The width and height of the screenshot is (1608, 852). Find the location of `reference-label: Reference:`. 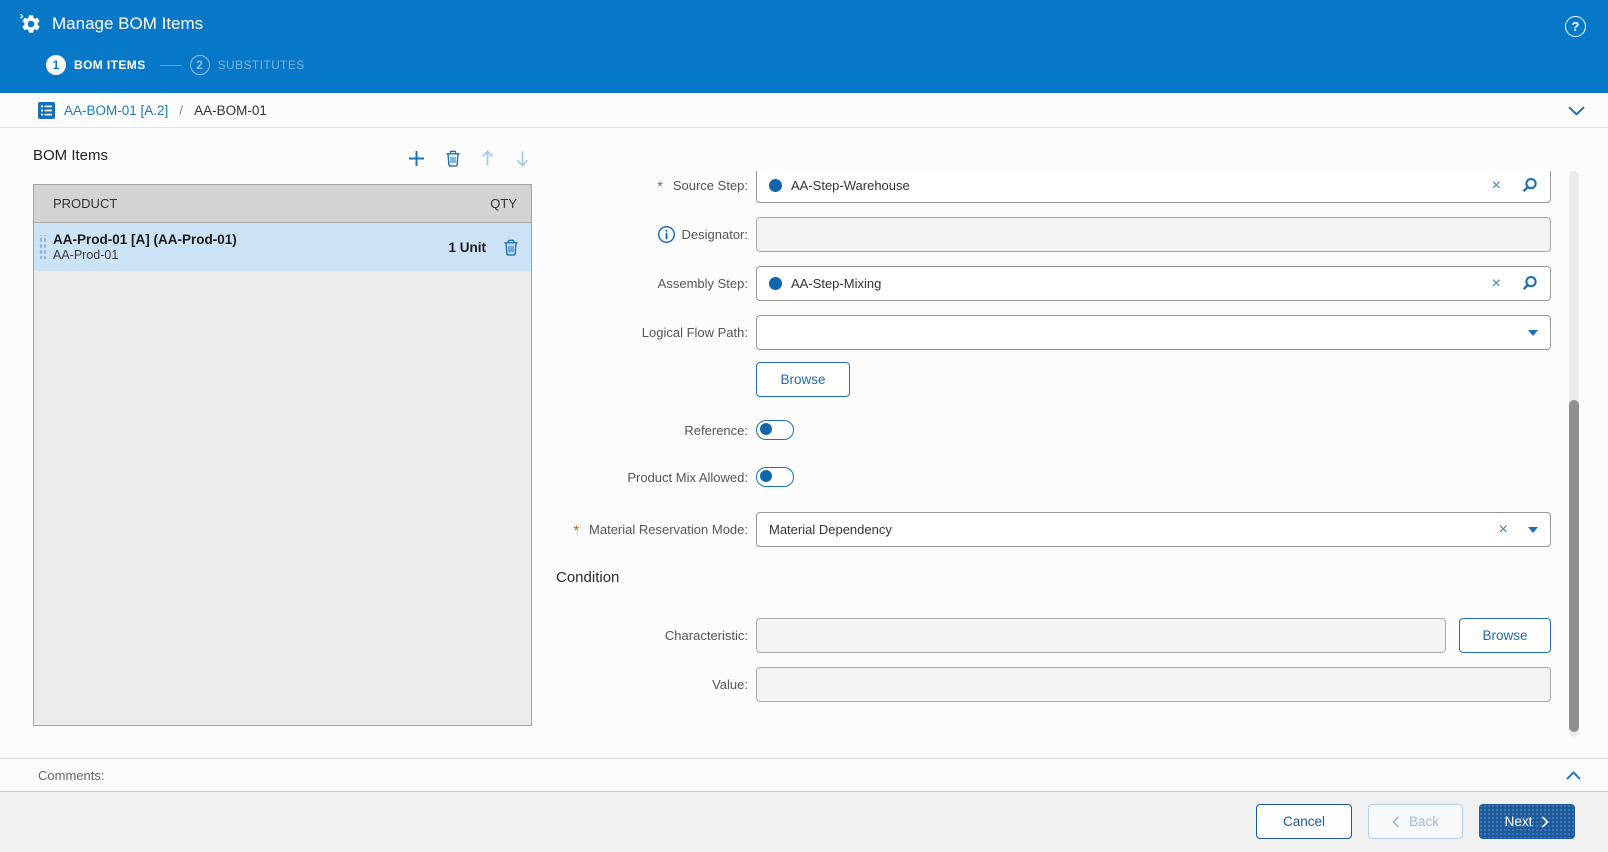

reference-label: Reference: is located at coordinates (716, 430).